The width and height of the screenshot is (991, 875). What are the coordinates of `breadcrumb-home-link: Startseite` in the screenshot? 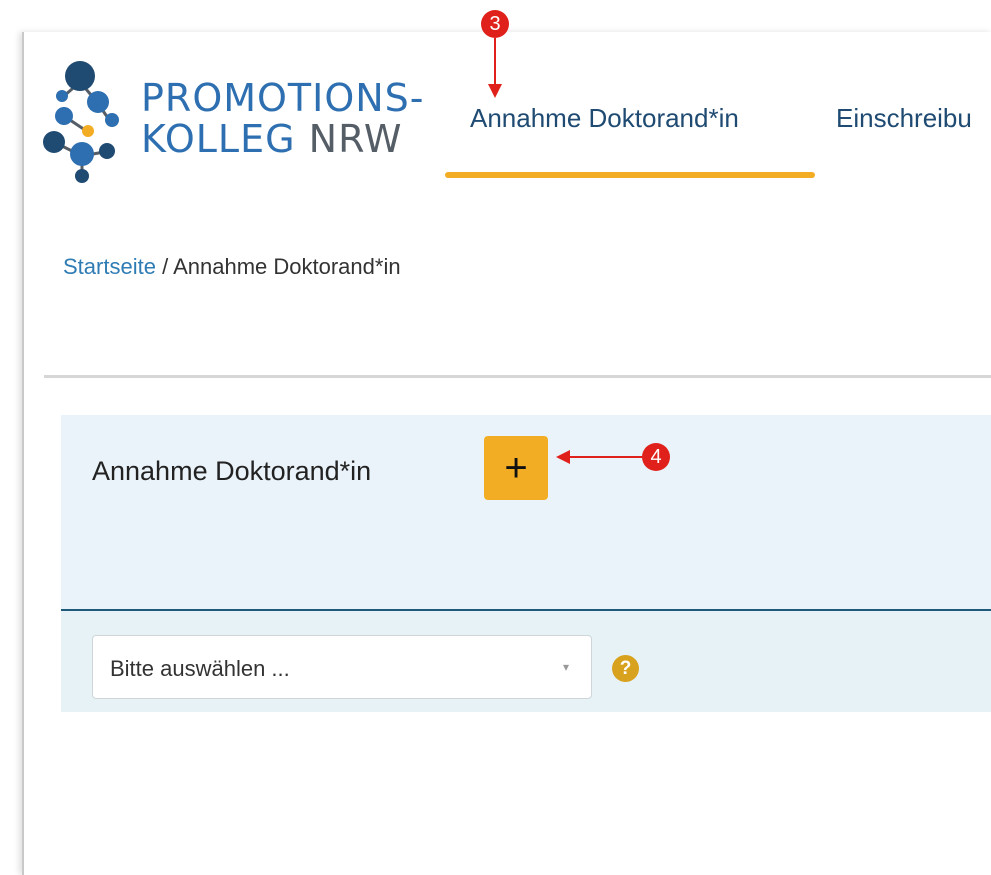 It's located at (109, 266).